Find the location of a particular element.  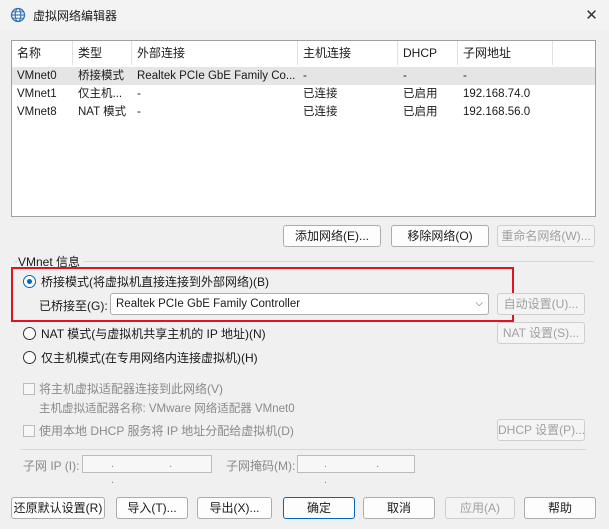

column-header-external: 外部连接 is located at coordinates (215, 53).